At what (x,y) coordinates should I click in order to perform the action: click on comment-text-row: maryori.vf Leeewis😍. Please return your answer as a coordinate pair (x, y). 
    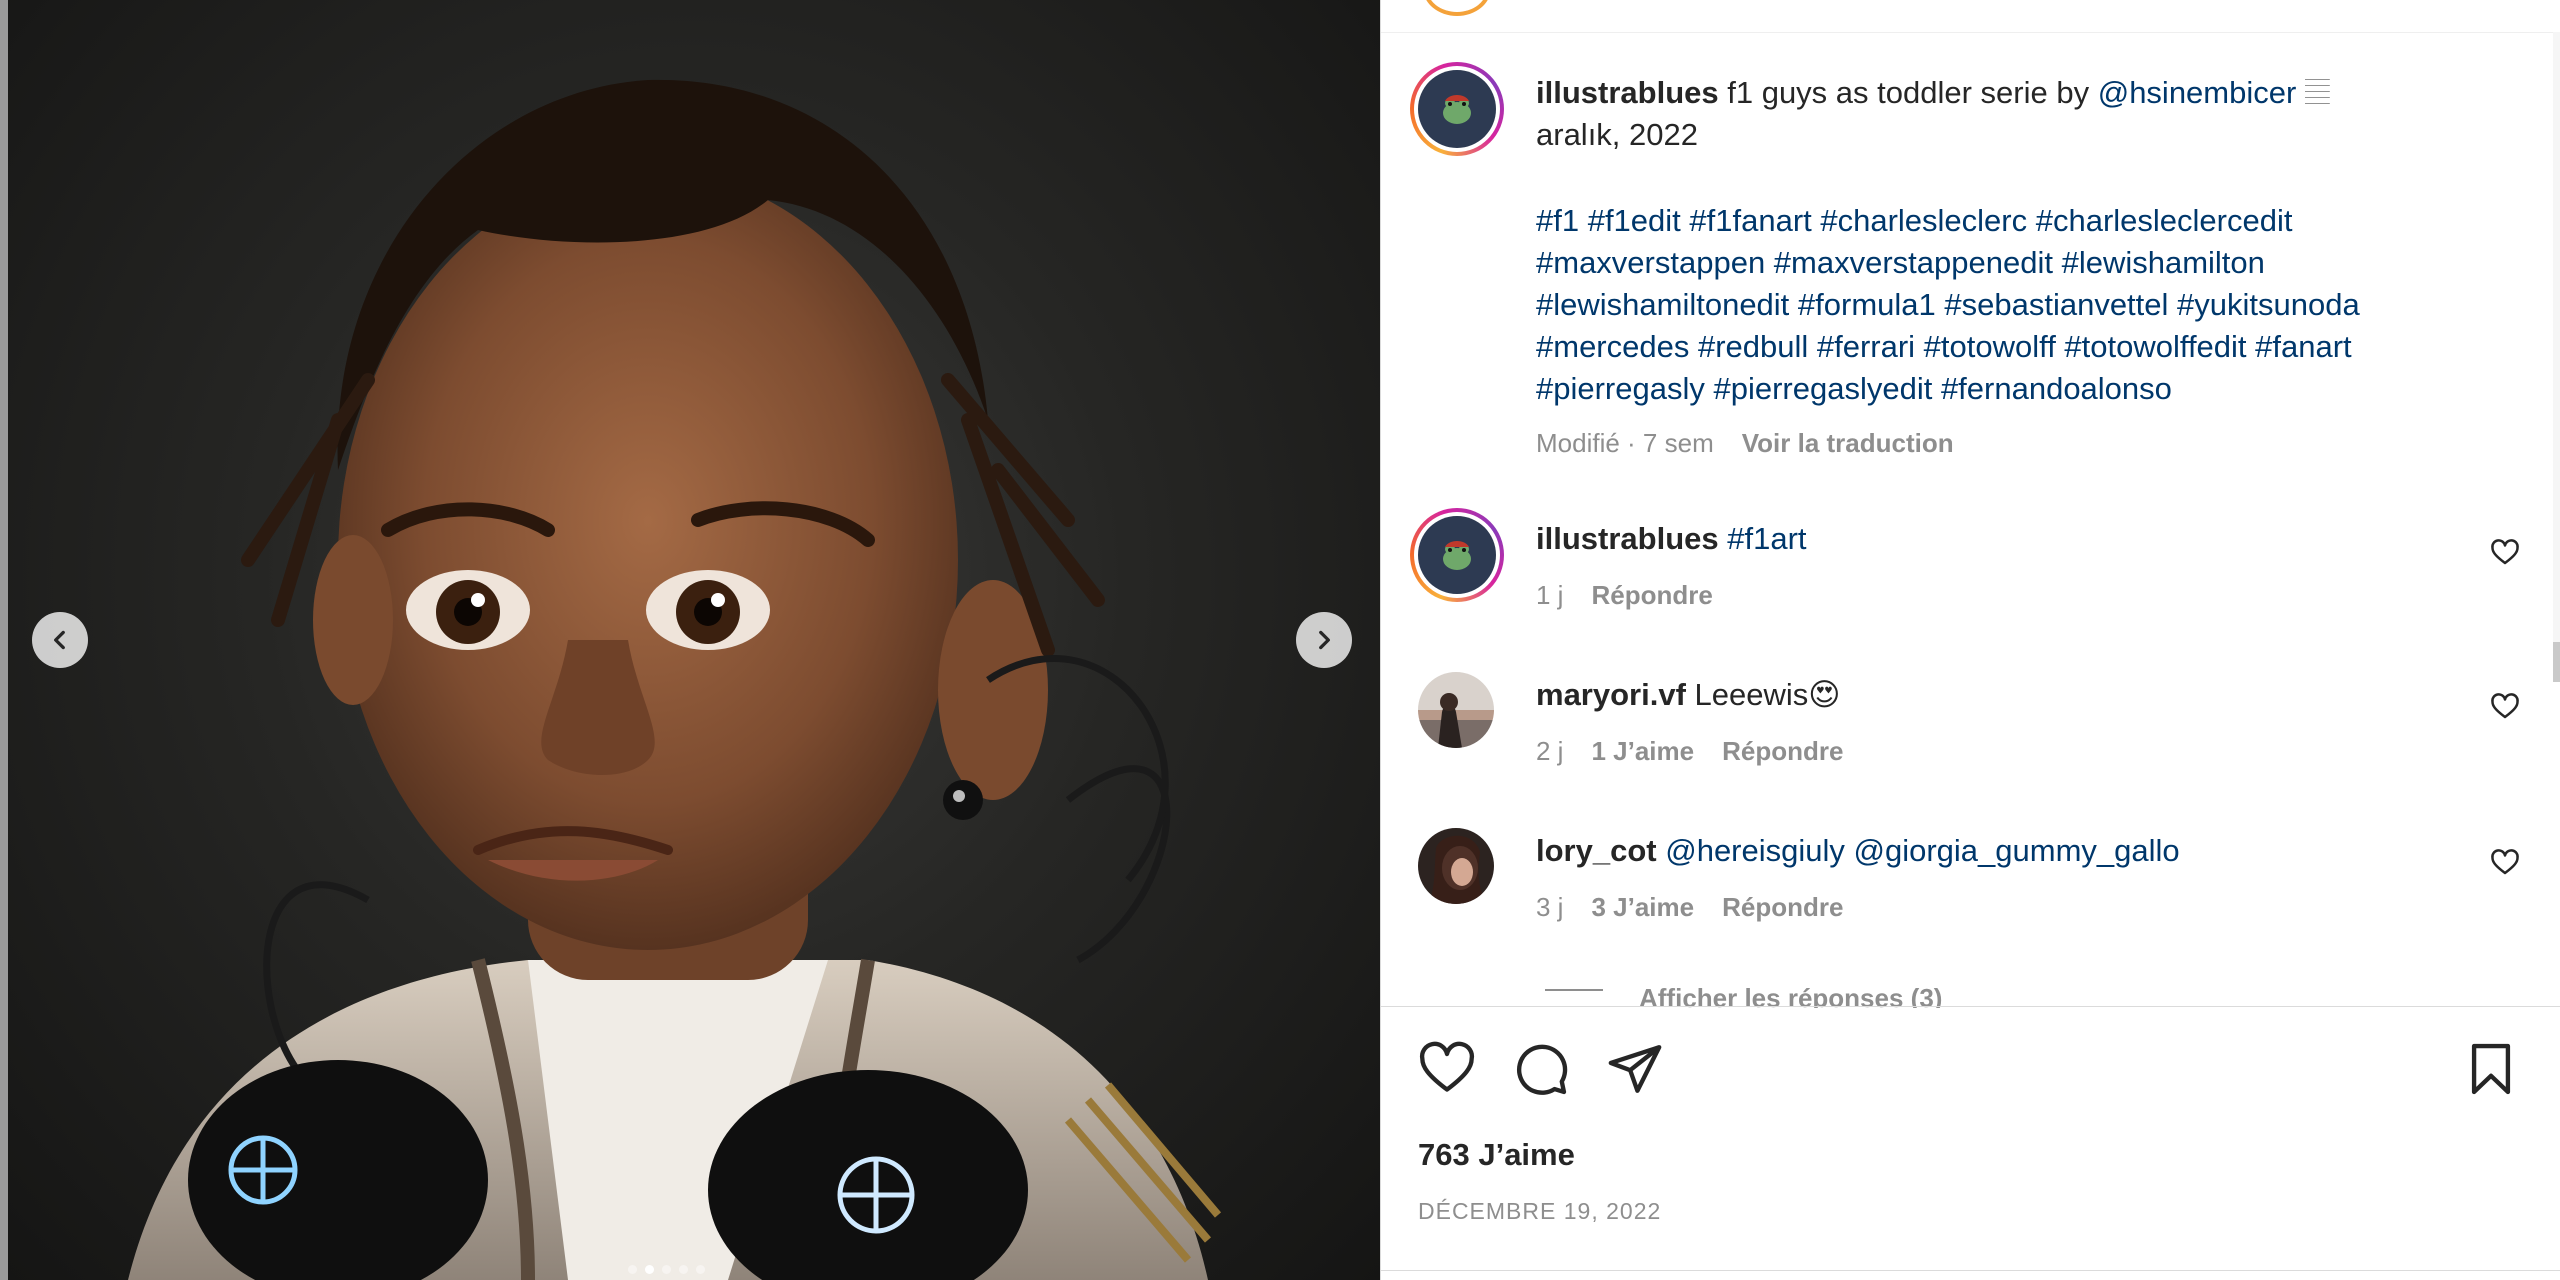
    Looking at the image, I should click on (1688, 695).